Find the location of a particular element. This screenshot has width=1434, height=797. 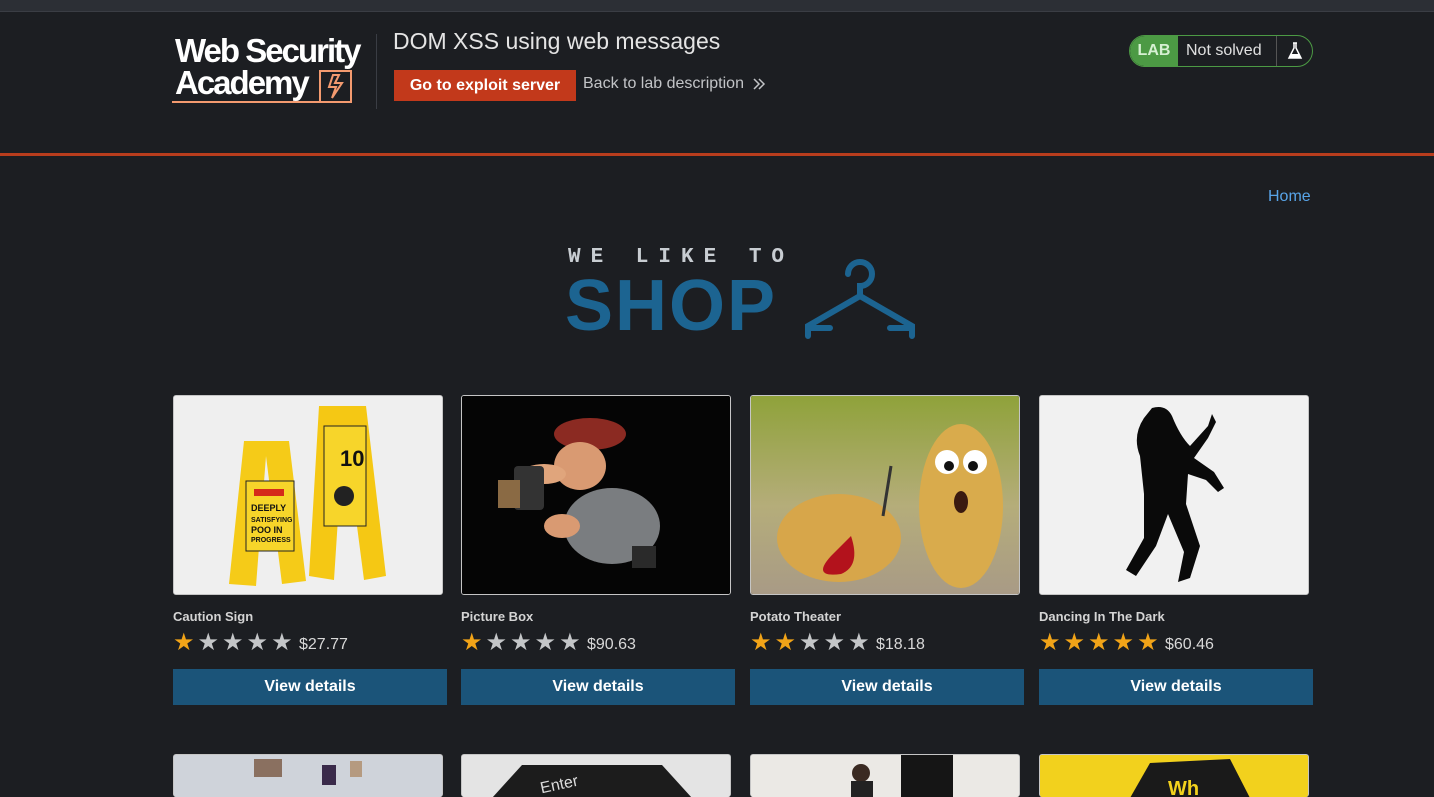

svg-text: 10 is located at coordinates (352, 458).